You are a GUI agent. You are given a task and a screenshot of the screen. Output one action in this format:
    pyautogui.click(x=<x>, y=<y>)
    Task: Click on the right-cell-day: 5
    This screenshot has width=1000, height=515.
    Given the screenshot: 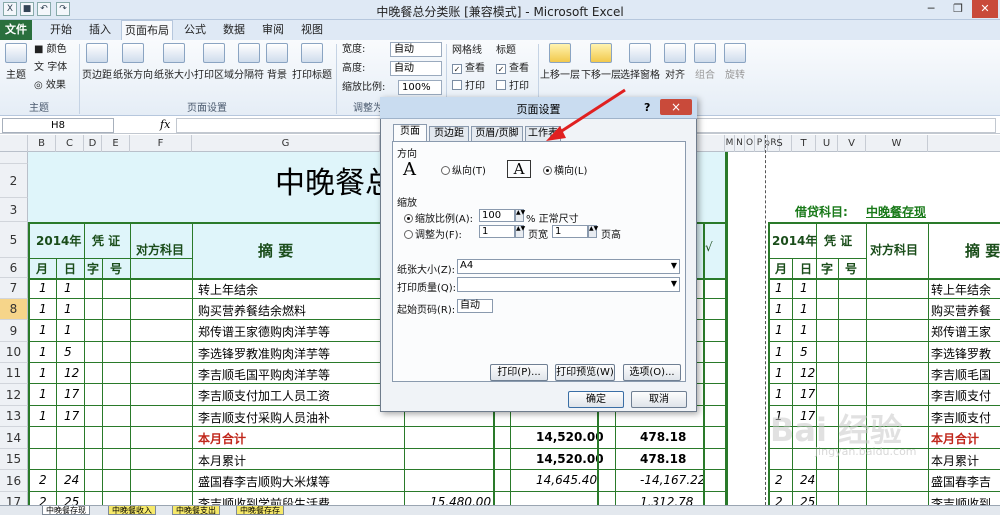 What is the action you would take?
    pyautogui.click(x=804, y=352)
    